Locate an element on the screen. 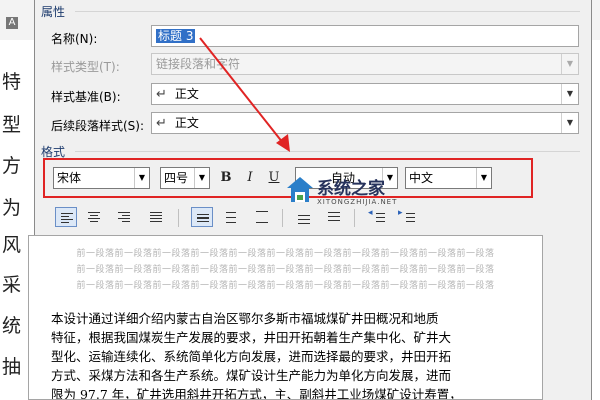  arrow-right-icon: ▸ is located at coordinates (400, 213).